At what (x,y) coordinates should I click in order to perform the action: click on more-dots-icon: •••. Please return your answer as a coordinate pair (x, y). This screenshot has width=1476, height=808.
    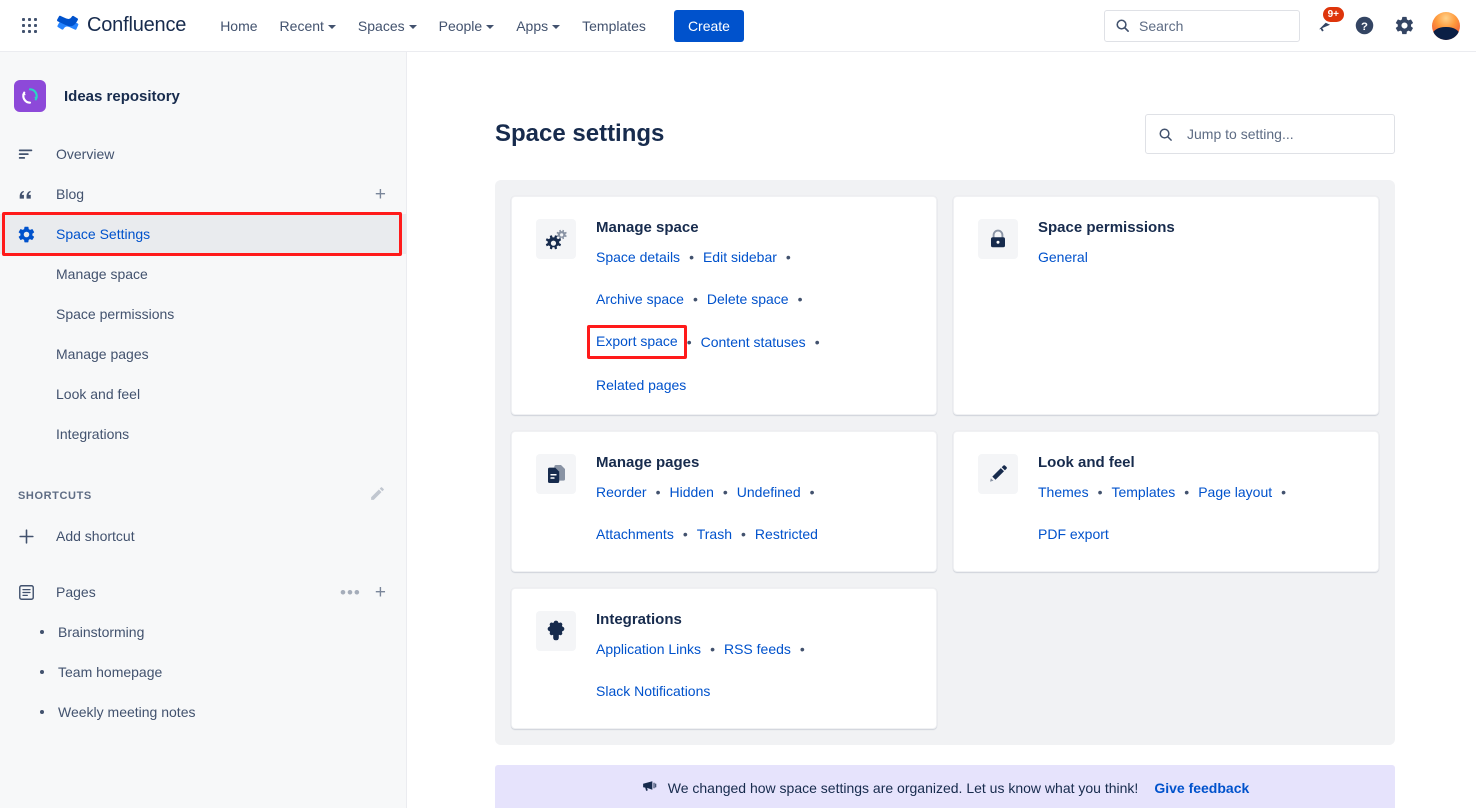
    Looking at the image, I should click on (350, 592).